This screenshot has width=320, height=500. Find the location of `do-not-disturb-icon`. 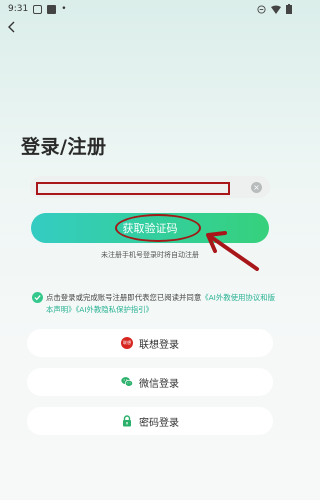

do-not-disturb-icon is located at coordinates (261, 9).